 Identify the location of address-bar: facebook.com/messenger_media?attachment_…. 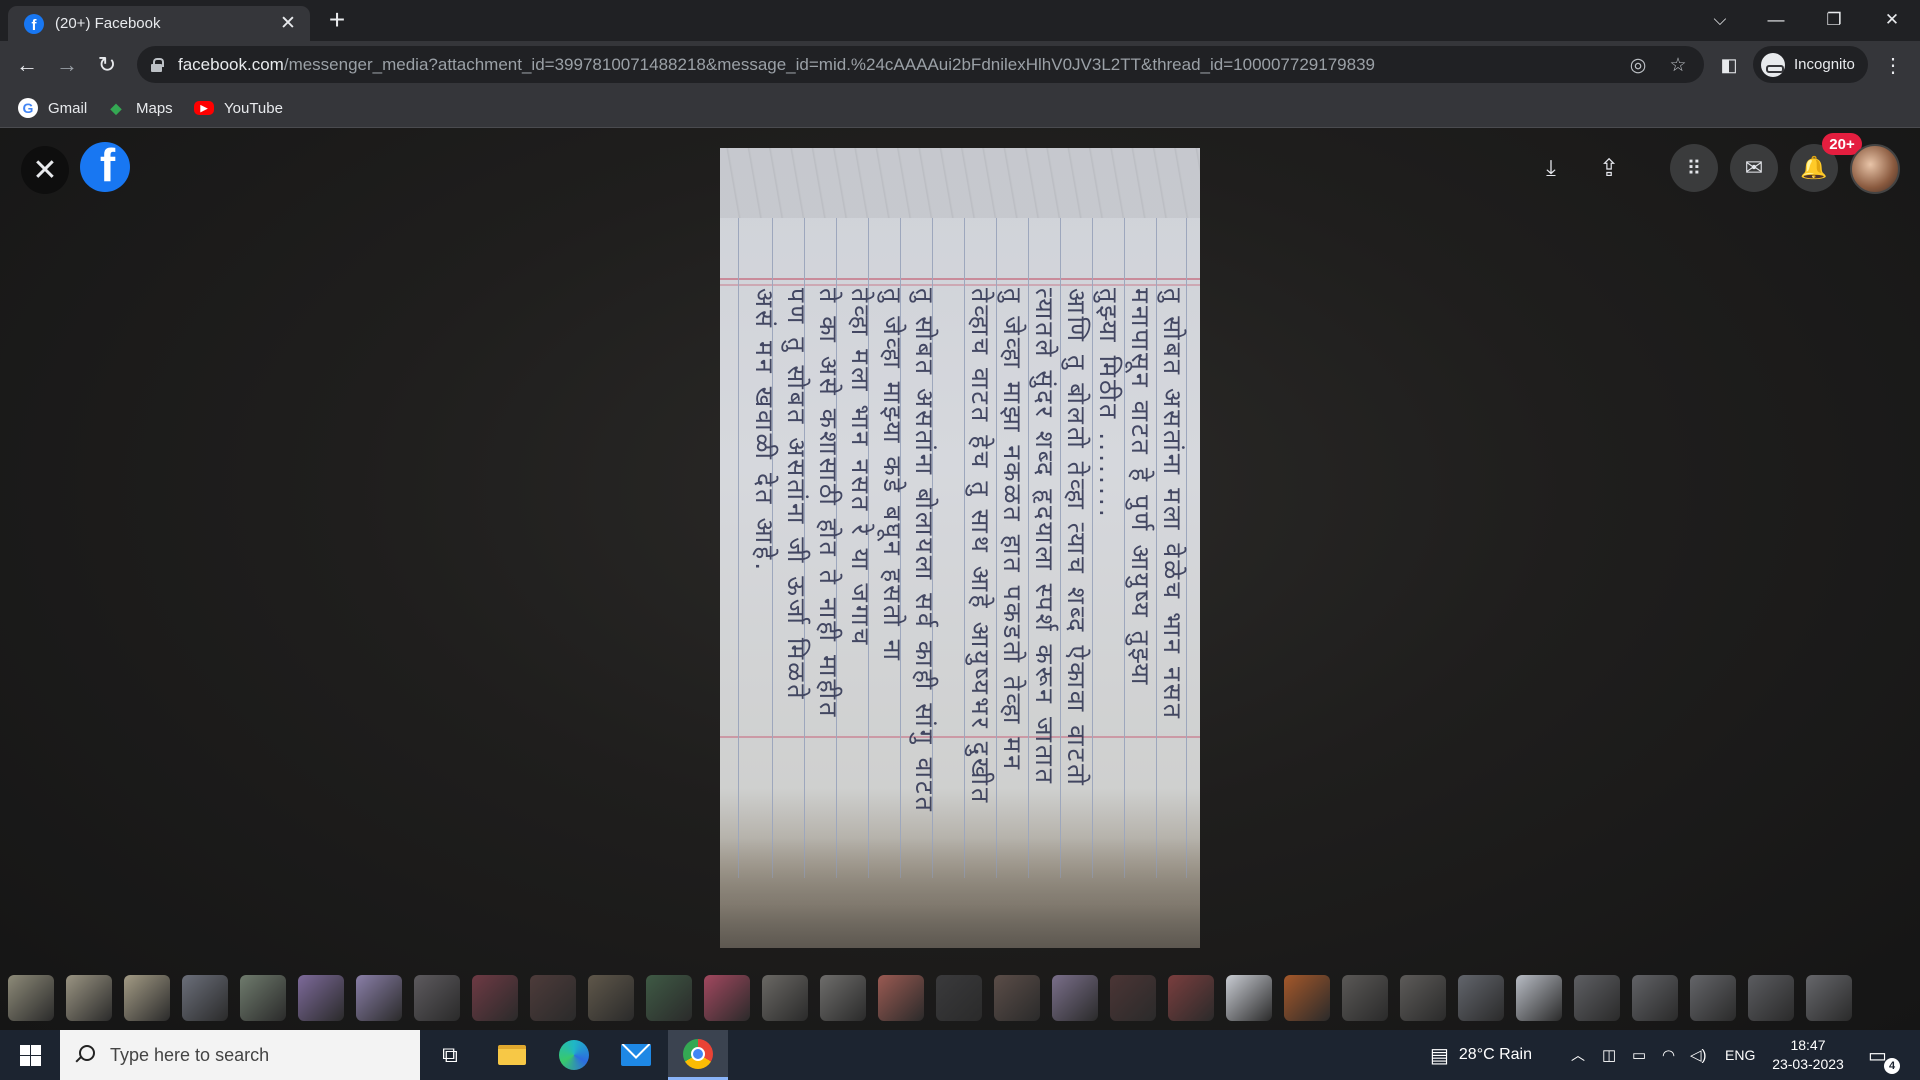
(920, 64).